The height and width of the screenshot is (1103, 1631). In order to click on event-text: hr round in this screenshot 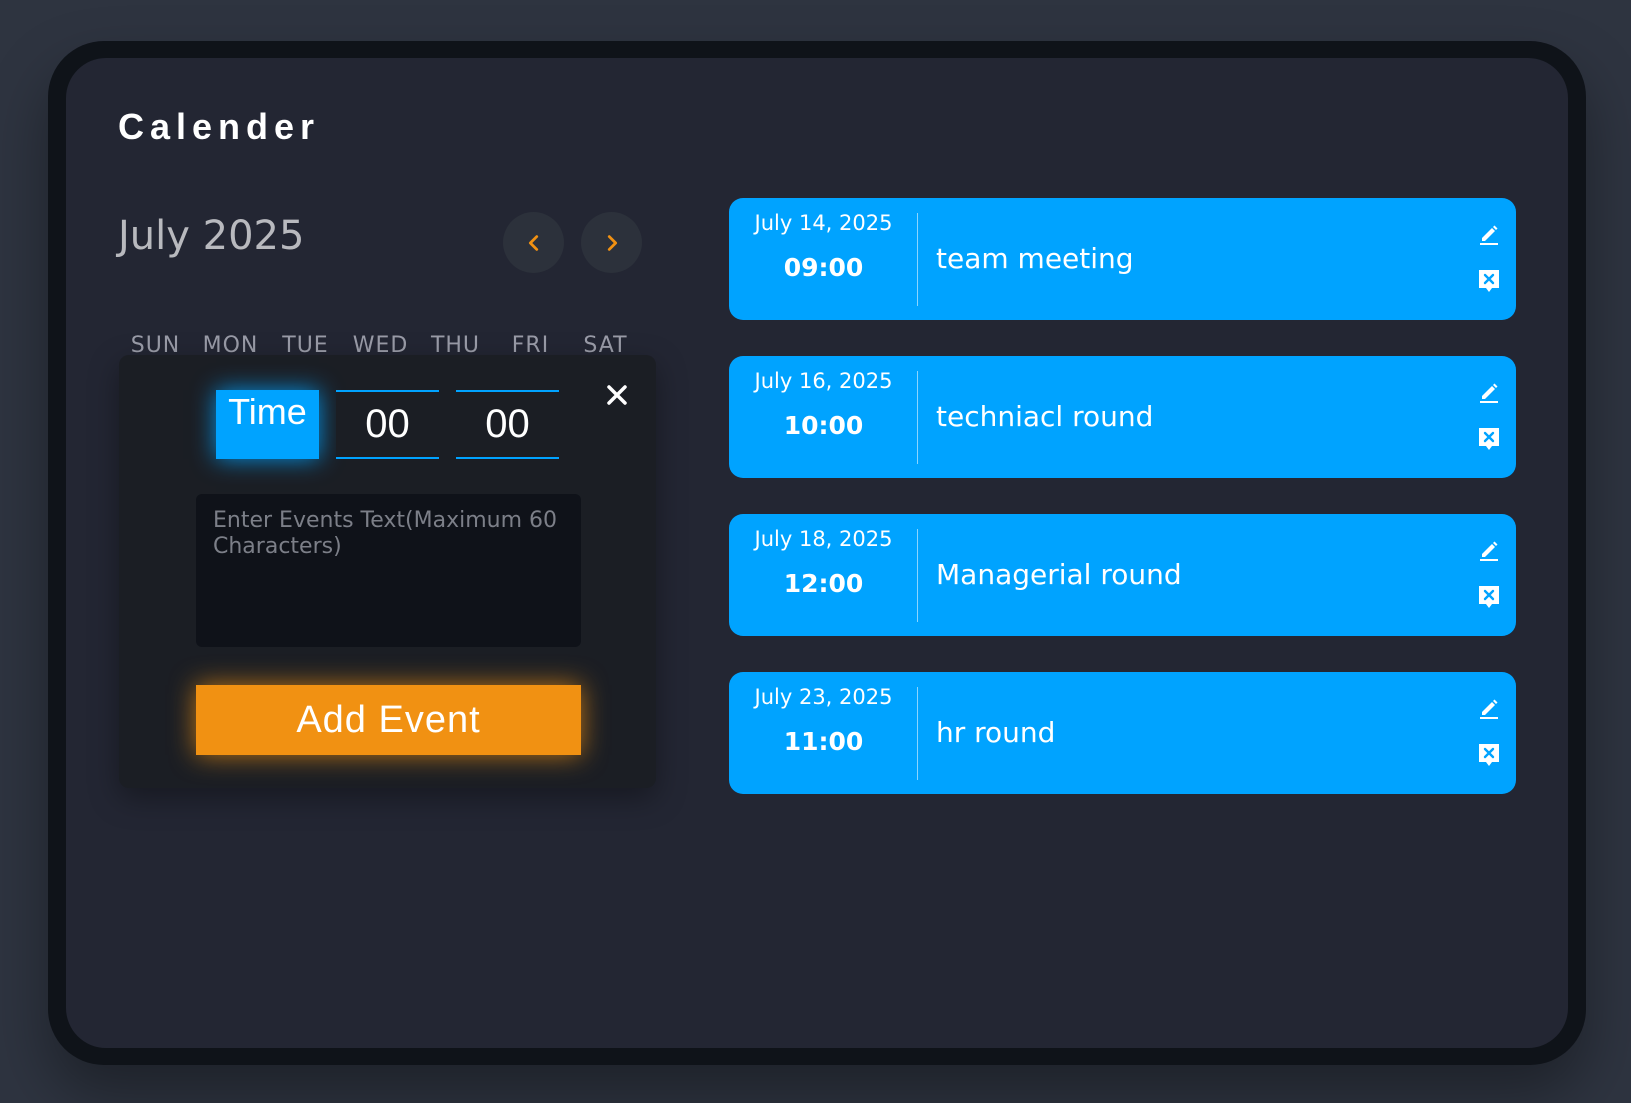, I will do `click(996, 732)`.